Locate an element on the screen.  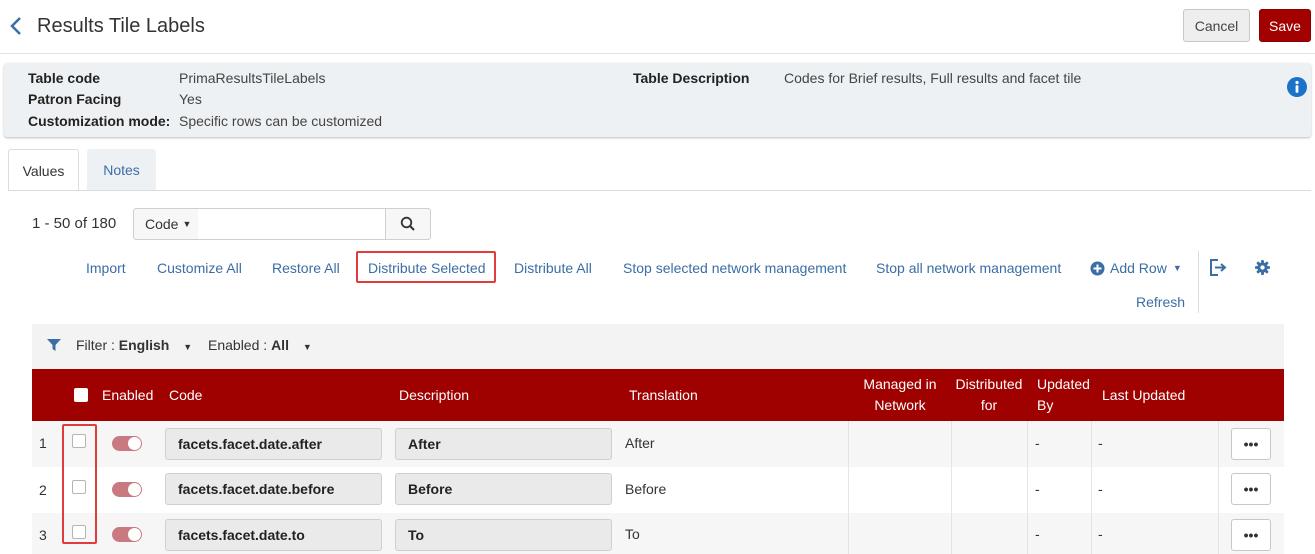
record-count: 1 - 50 of 180 is located at coordinates (74, 223).